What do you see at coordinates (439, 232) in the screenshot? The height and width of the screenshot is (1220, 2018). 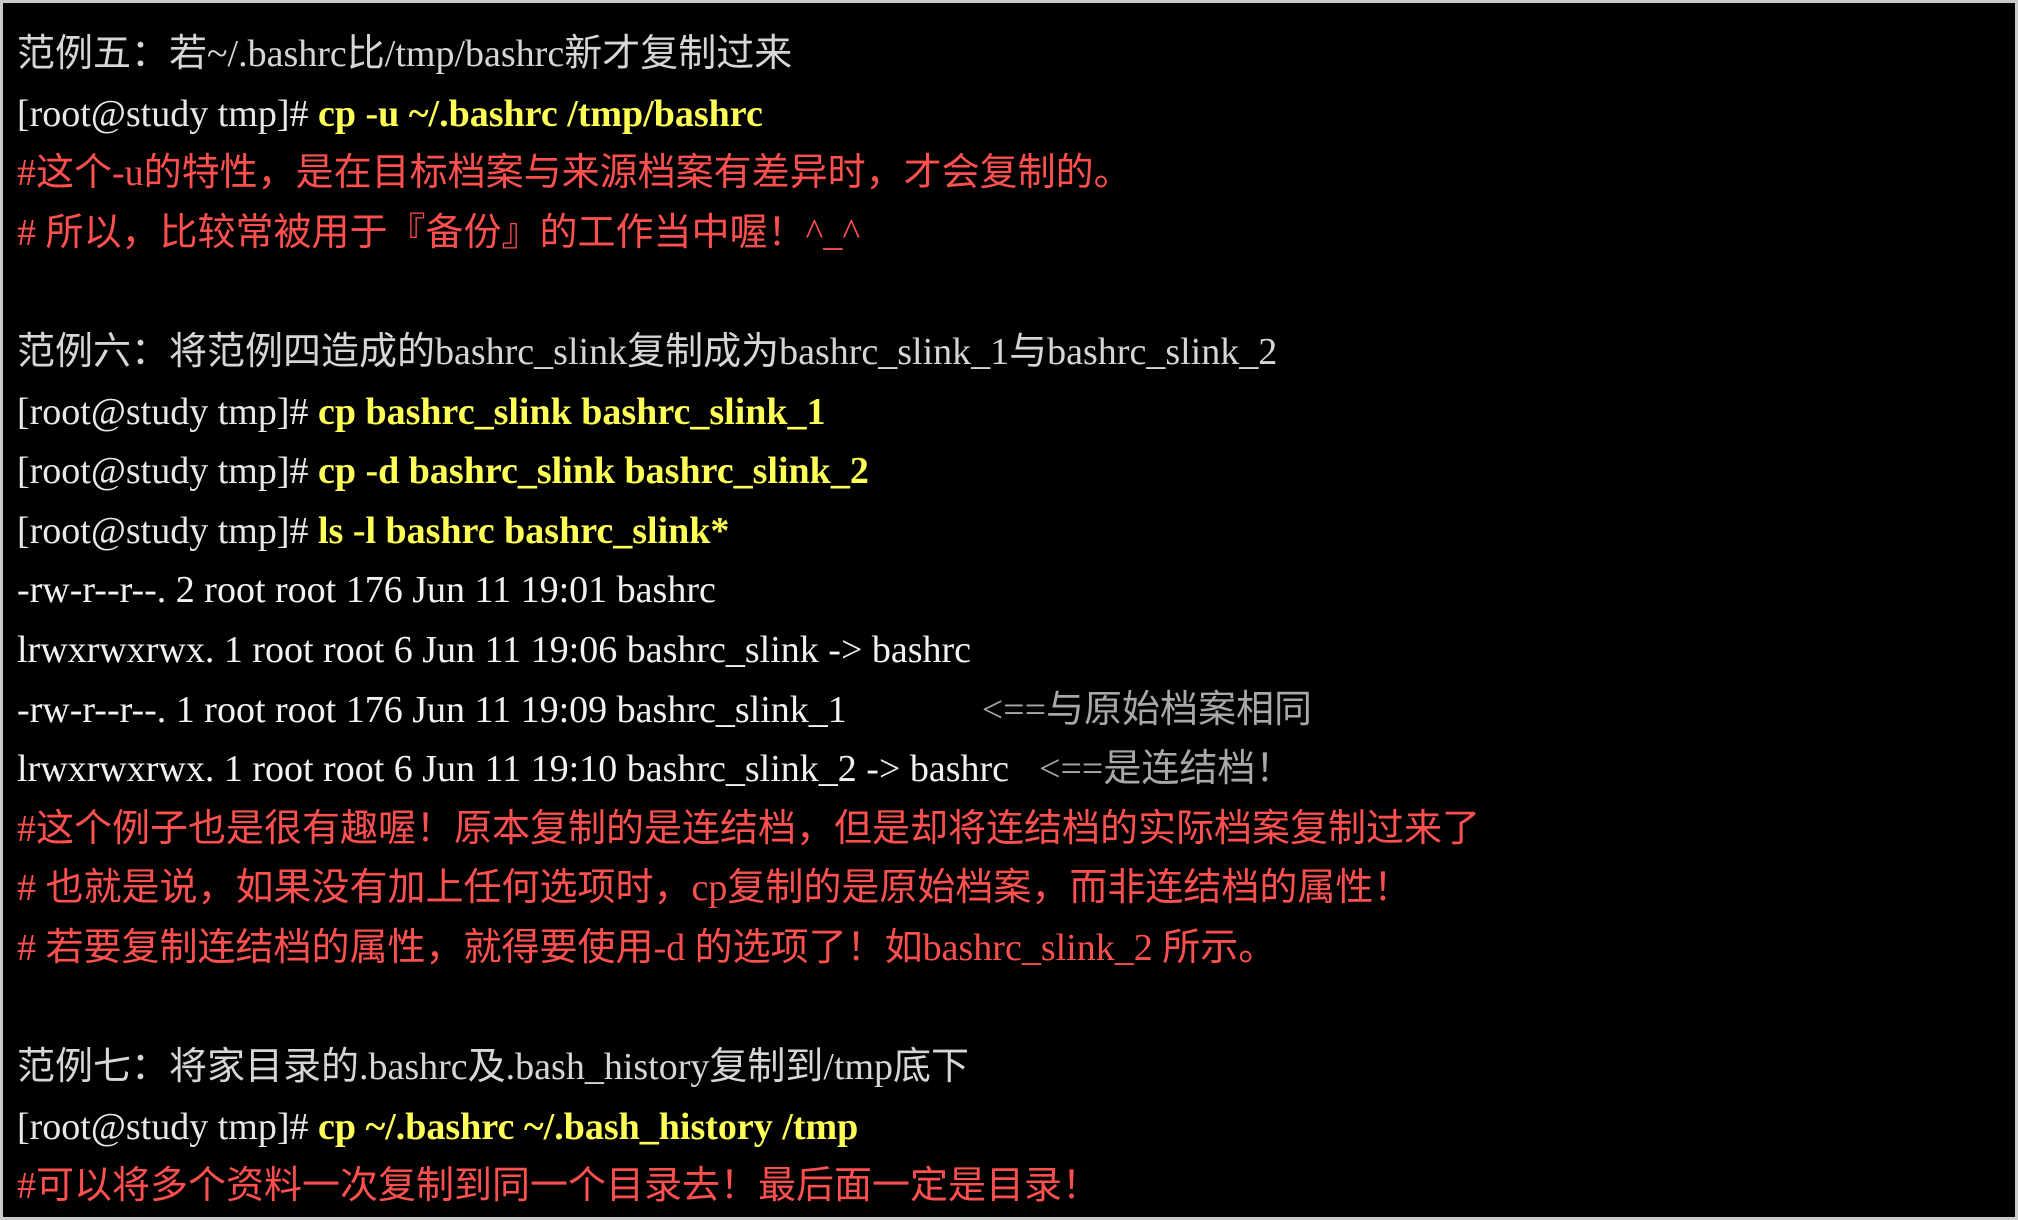 I see `example5-comment-2: # 所以，比较常被用于『备份』的工作当中喔！^_^` at bounding box center [439, 232].